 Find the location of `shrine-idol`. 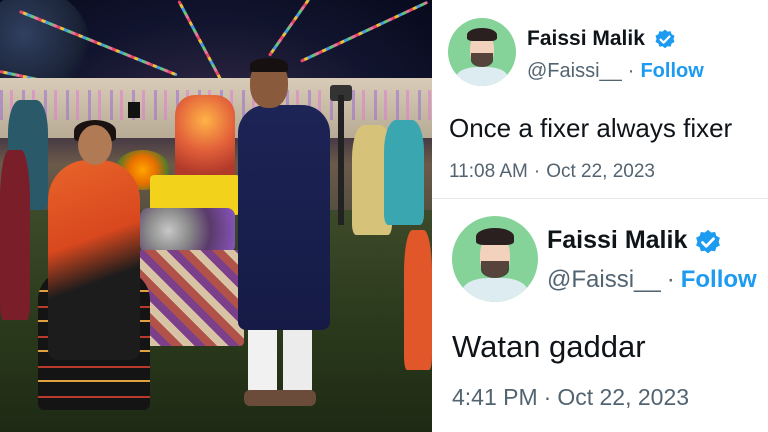

shrine-idol is located at coordinates (205, 137).